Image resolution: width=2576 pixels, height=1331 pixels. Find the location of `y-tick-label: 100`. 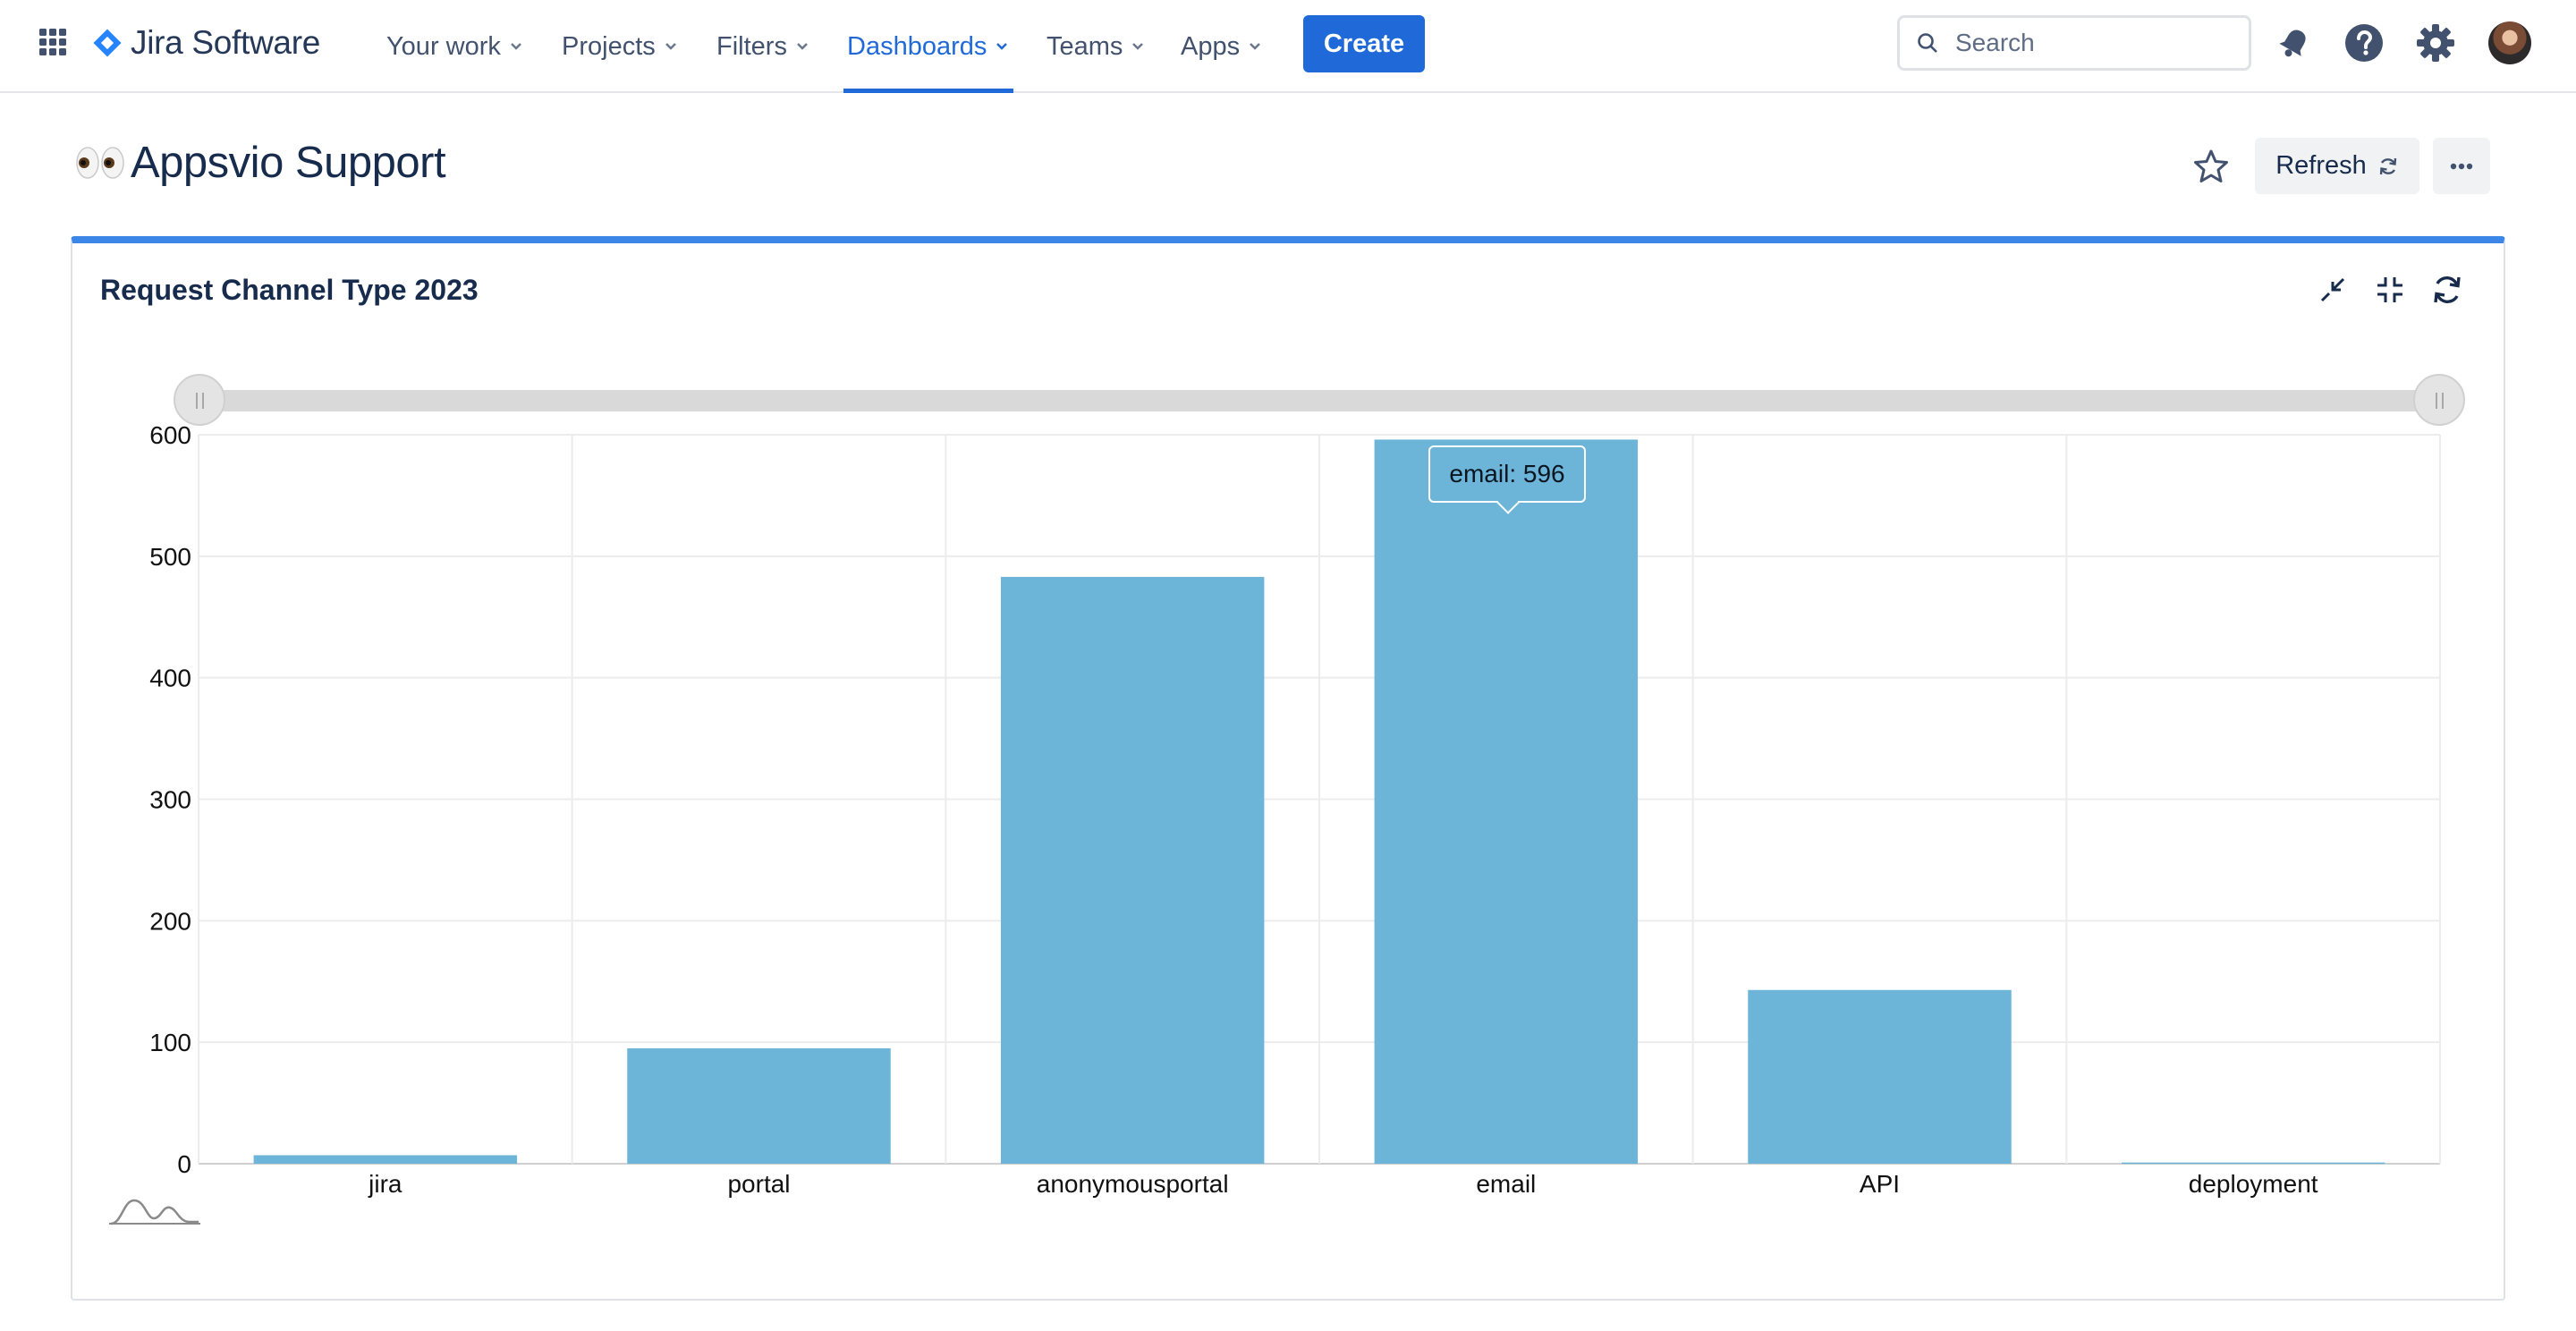

y-tick-label: 100 is located at coordinates (170, 1042).